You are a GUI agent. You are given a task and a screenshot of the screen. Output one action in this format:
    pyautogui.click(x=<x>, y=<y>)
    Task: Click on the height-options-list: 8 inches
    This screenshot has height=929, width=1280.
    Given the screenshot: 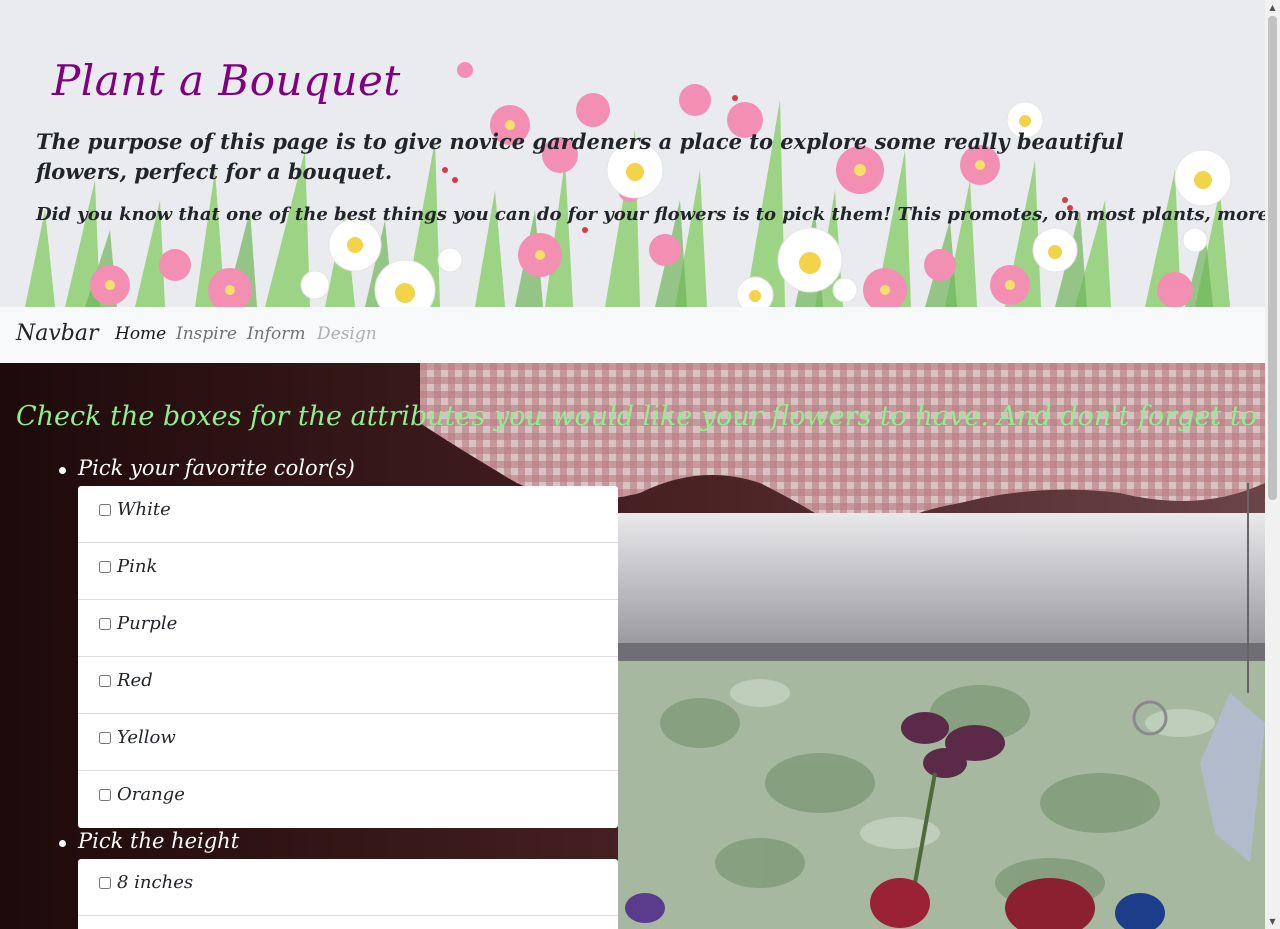 What is the action you would take?
    pyautogui.click(x=348, y=894)
    